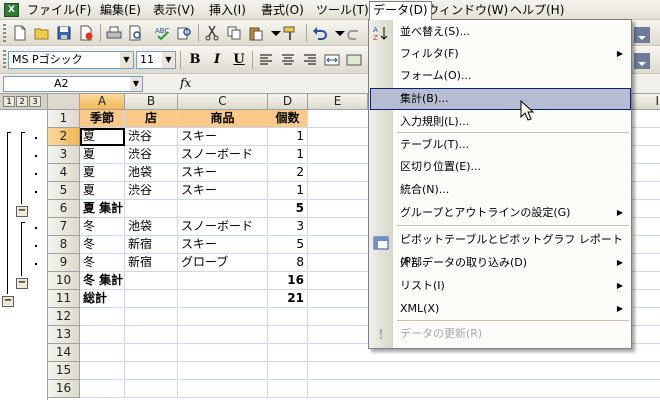  What do you see at coordinates (256, 33) in the screenshot?
I see `paste-icon` at bounding box center [256, 33].